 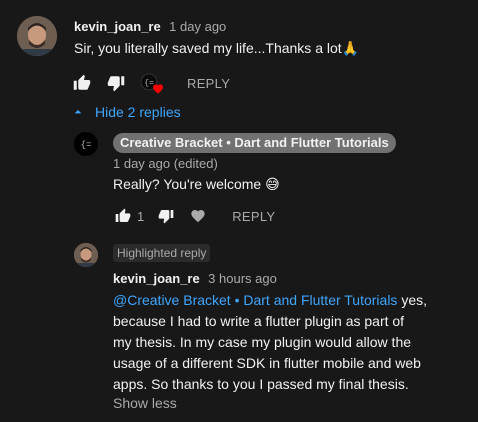 I want to click on reply2-badge-row: Highlighted reply, so click(x=162, y=253).